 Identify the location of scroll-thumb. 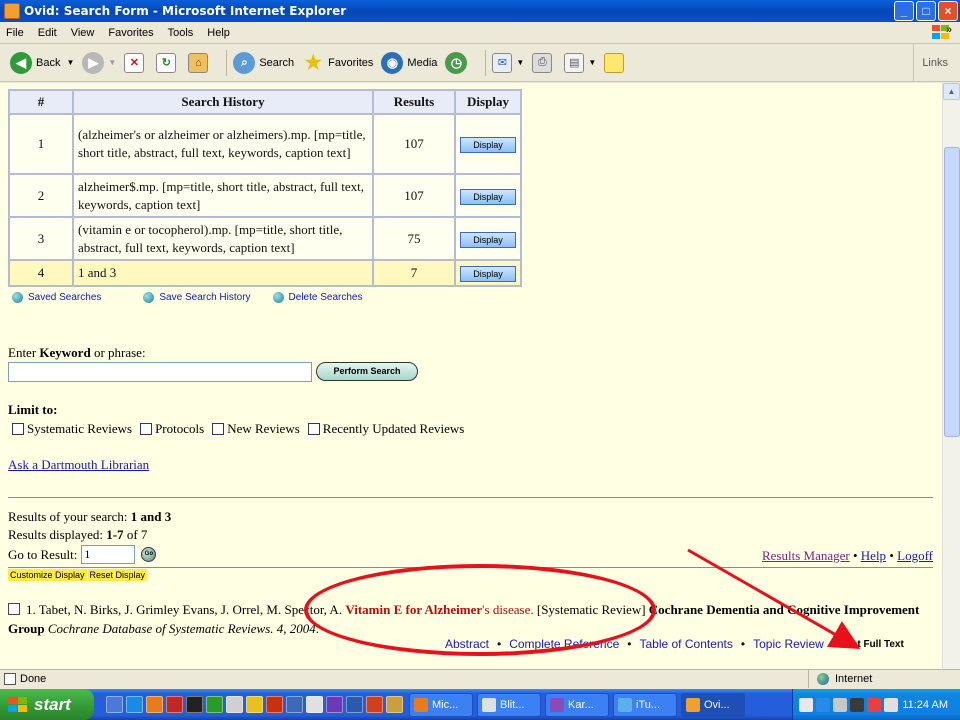
(952, 292).